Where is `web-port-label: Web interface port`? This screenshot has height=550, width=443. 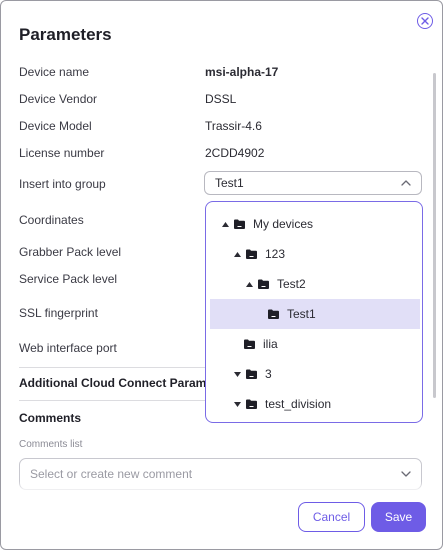
web-port-label: Web interface port is located at coordinates (68, 348).